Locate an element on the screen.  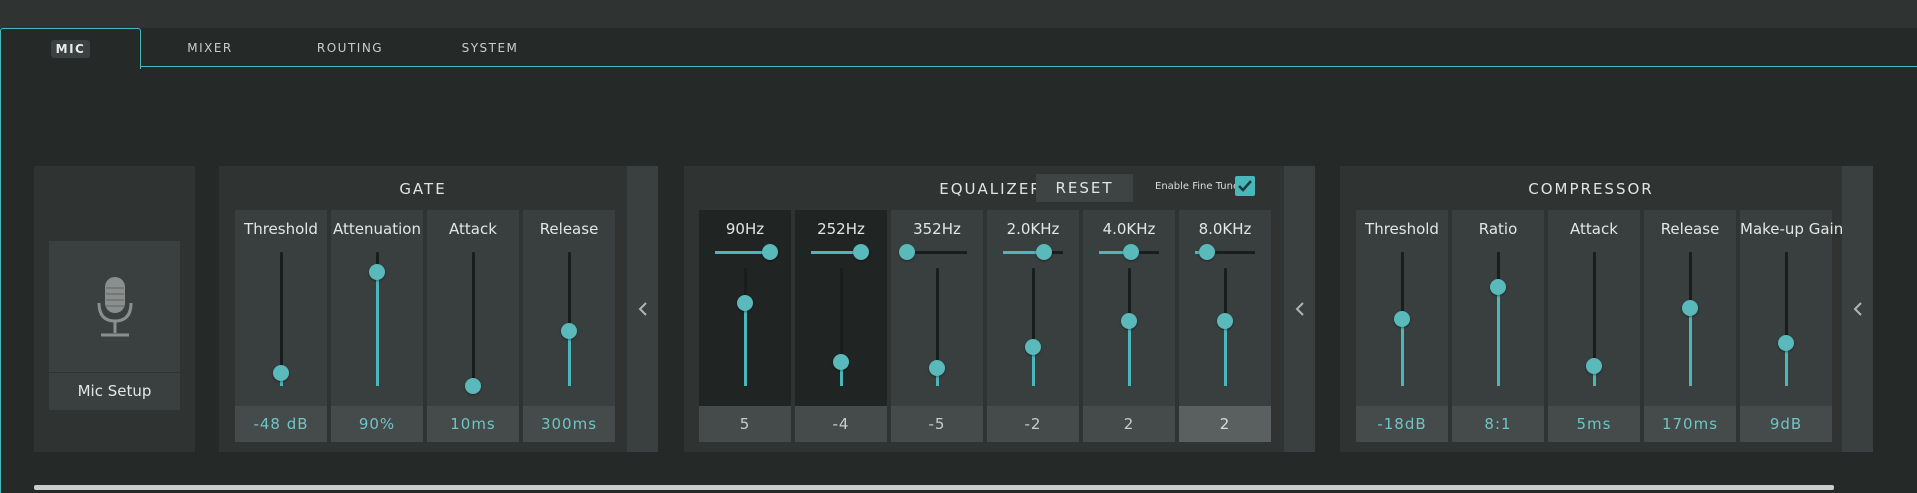
gate-label: Threshold is located at coordinates (281, 229).